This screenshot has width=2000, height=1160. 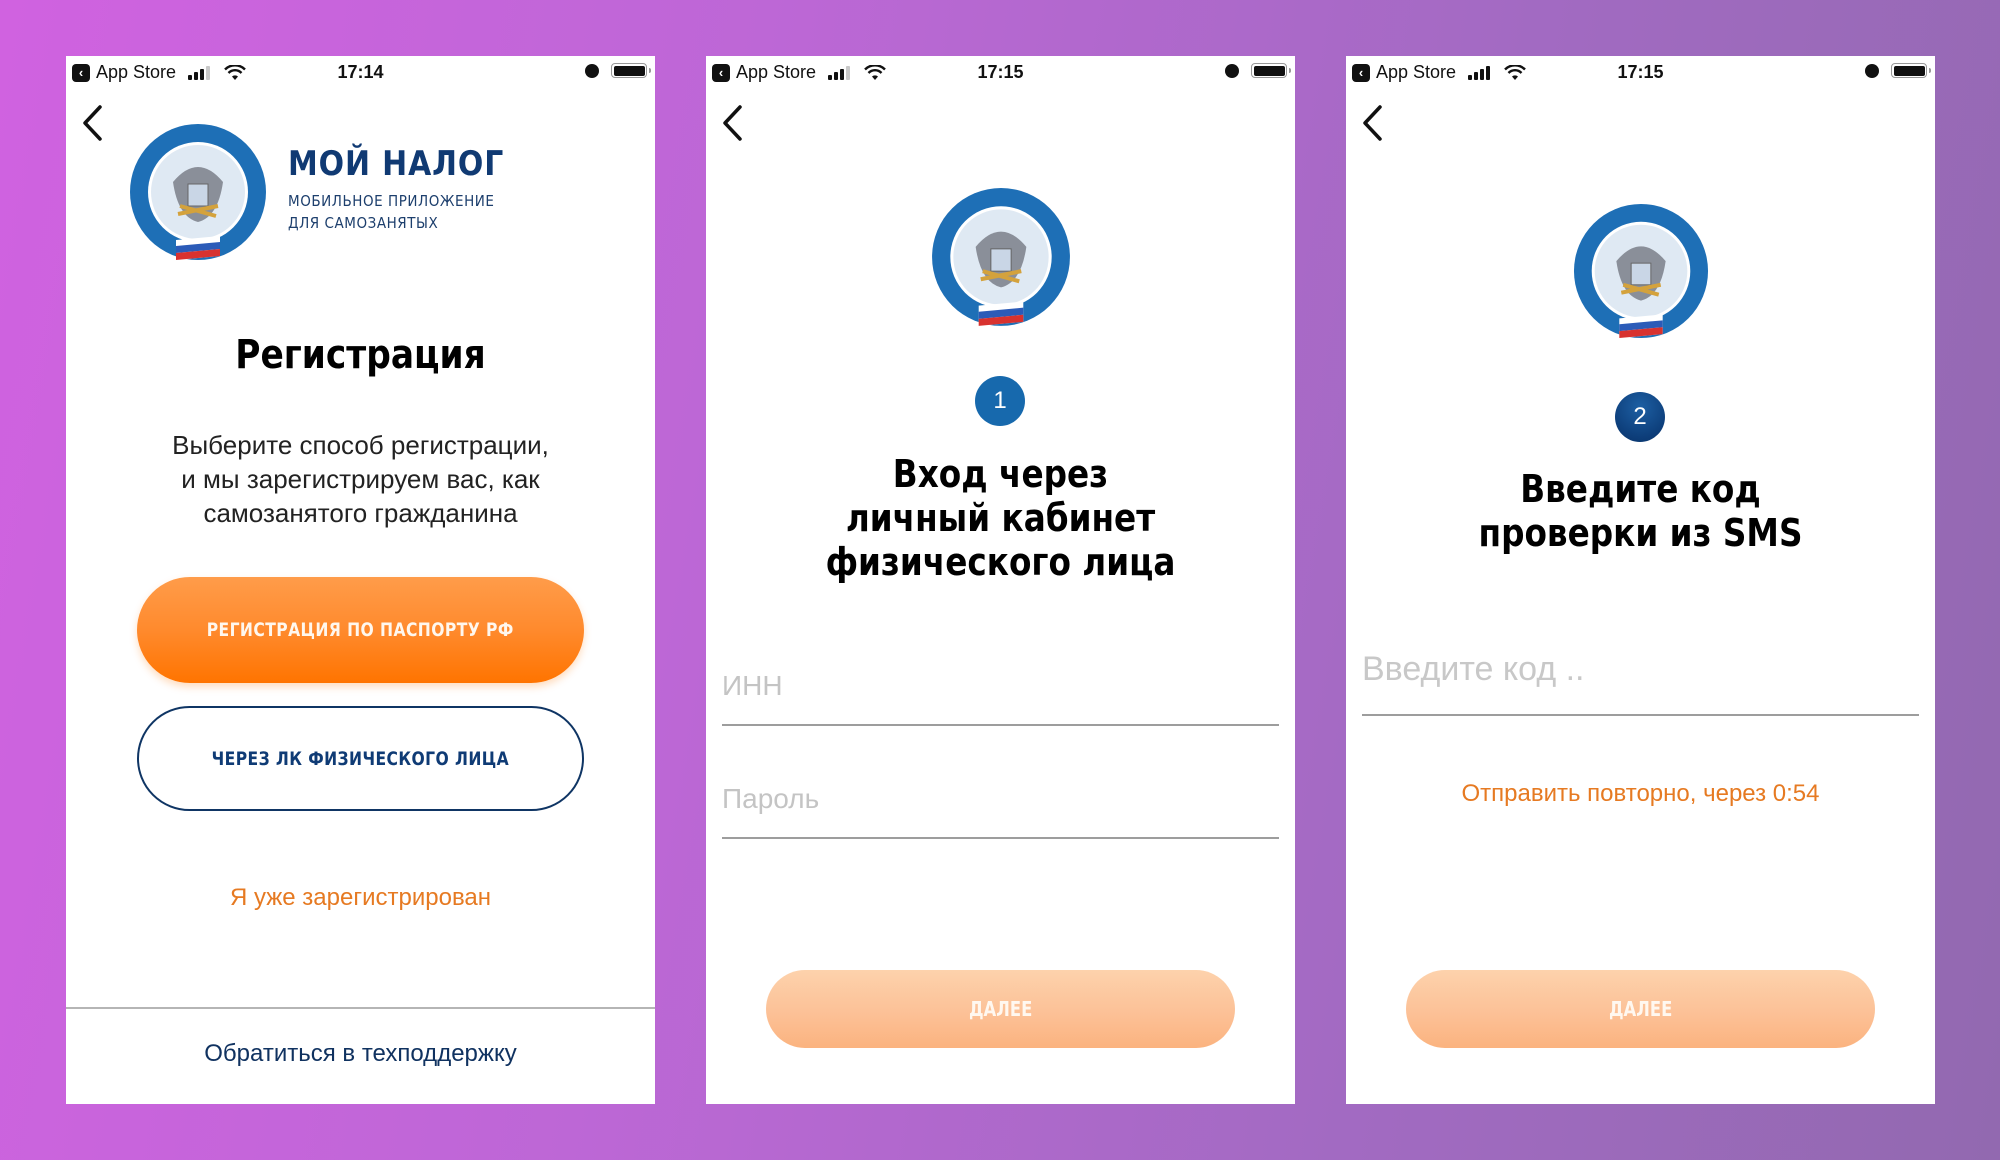 What do you see at coordinates (1640, 489) in the screenshot?
I see `heading-line-1: Введите код` at bounding box center [1640, 489].